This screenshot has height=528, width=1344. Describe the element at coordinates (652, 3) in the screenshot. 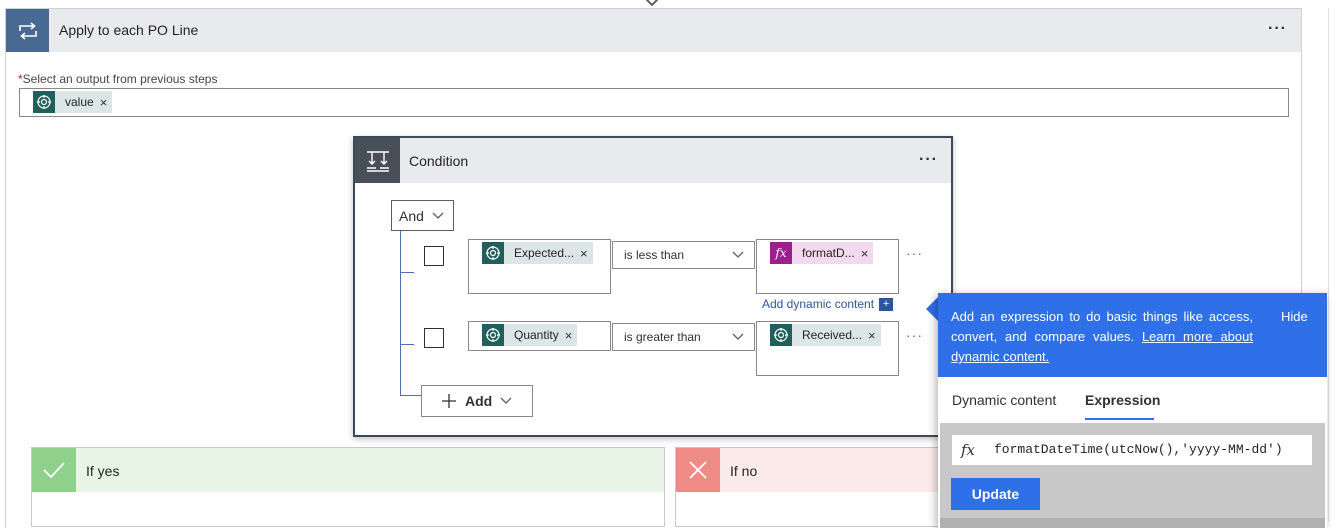

I see `connector-arrow-icon` at that location.